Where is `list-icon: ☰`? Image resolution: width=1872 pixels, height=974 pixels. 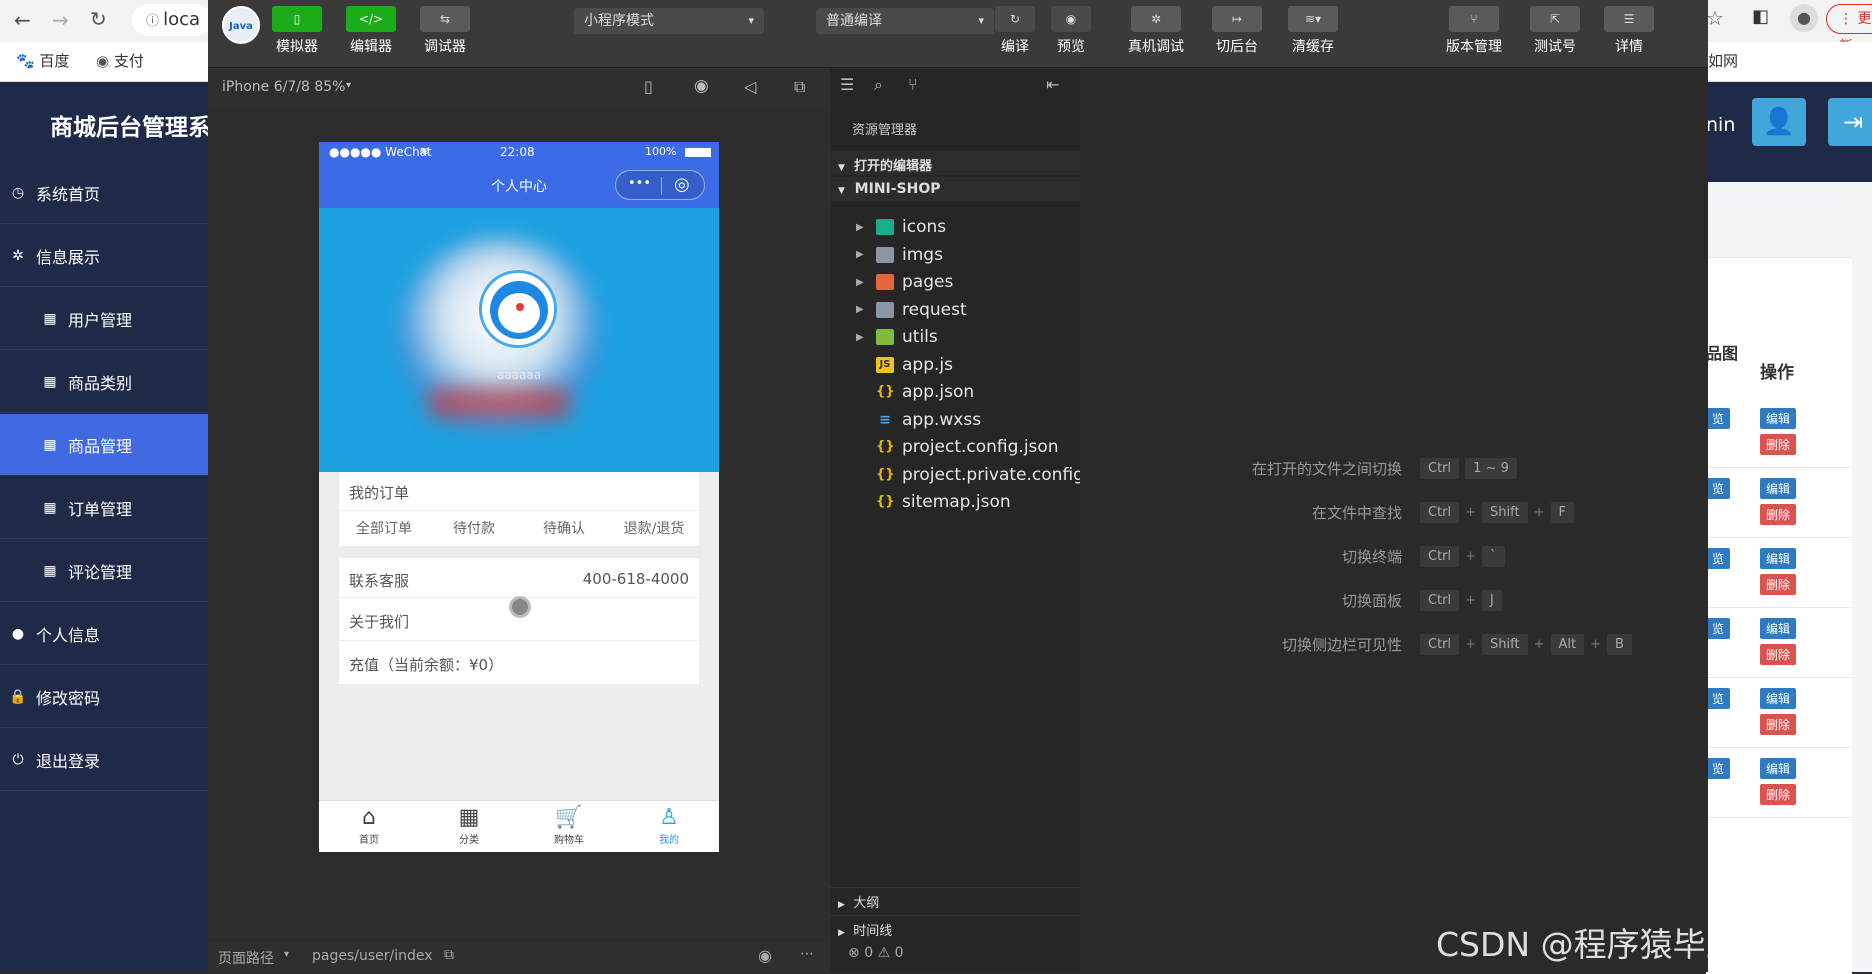 list-icon: ☰ is located at coordinates (847, 84).